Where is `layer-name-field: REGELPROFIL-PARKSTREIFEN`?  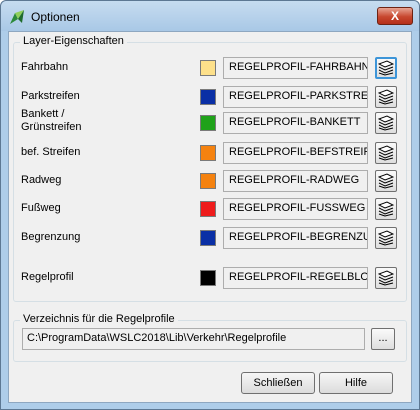
layer-name-field: REGELPROFIL-PARKSTREIFEN is located at coordinates (295, 97).